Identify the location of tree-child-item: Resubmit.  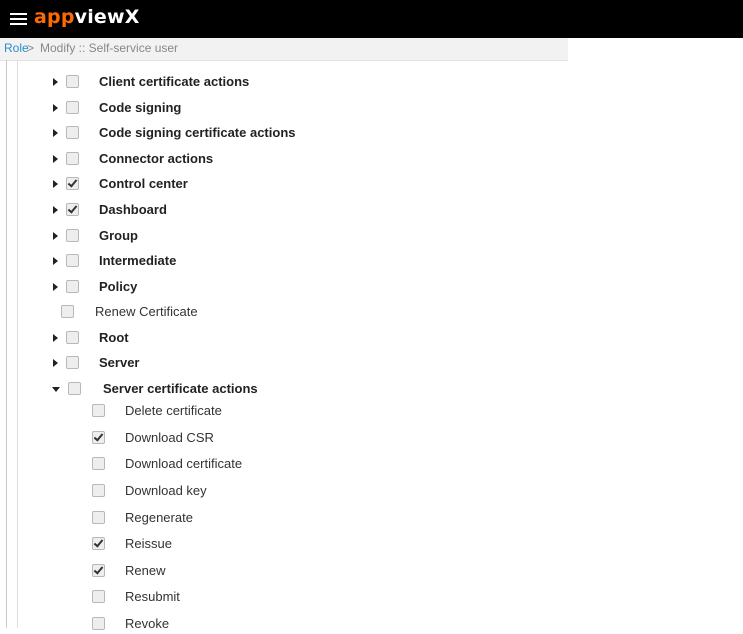
(280, 597).